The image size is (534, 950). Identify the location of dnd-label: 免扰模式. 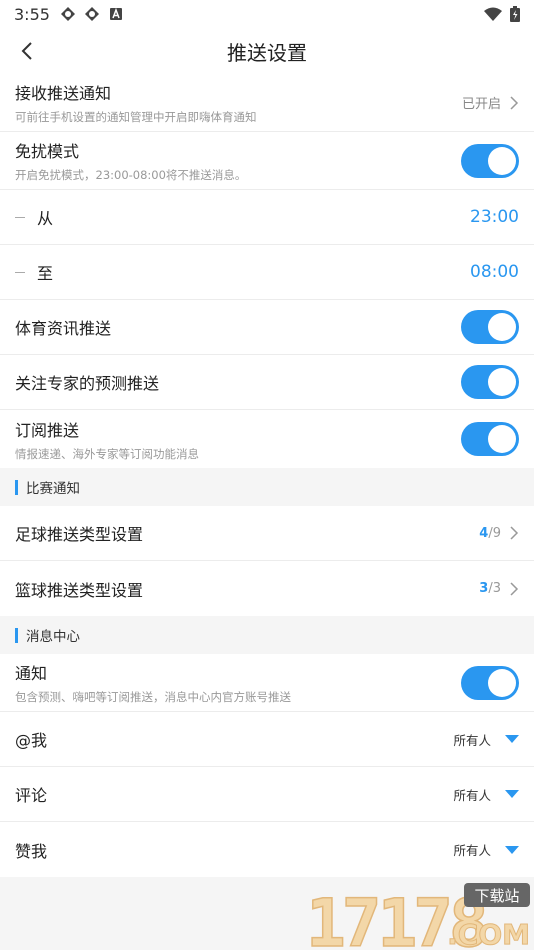
(47, 151).